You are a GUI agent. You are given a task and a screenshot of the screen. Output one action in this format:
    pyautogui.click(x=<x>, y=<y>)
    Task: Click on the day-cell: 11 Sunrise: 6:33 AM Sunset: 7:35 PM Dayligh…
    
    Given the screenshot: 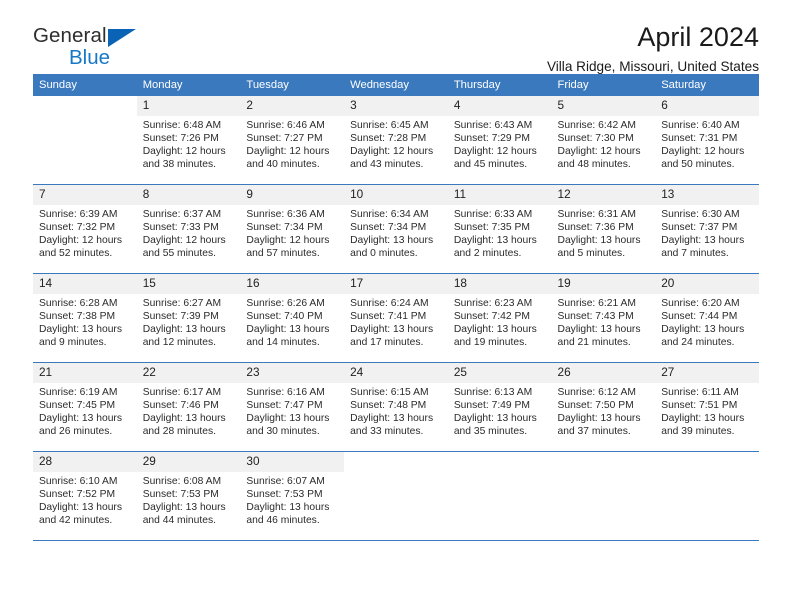 What is the action you would take?
    pyautogui.click(x=499, y=229)
    